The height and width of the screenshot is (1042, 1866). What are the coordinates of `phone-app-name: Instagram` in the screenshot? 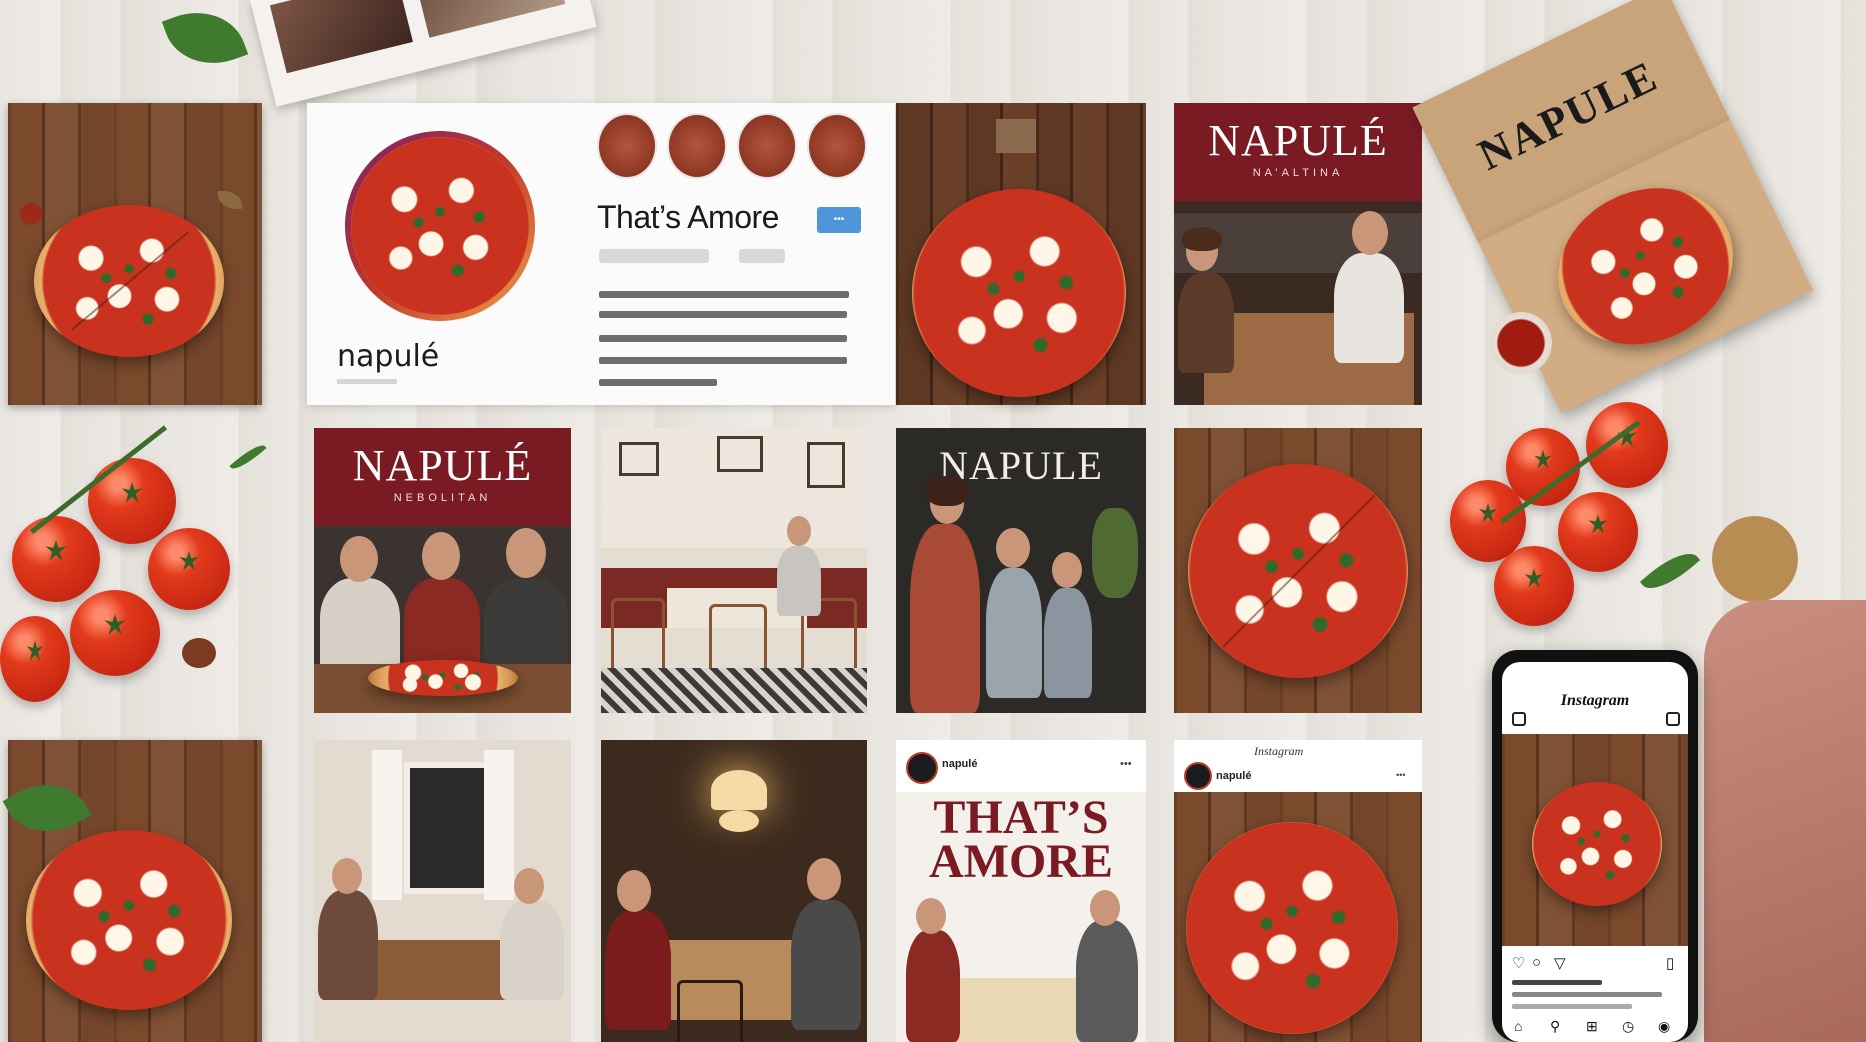 It's located at (1595, 700).